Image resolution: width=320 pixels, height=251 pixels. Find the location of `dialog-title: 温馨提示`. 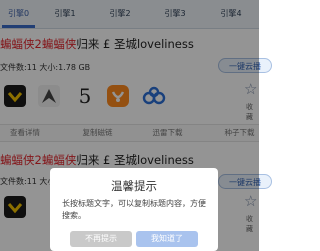

dialog-title: 温馨提示 is located at coordinates (134, 186).